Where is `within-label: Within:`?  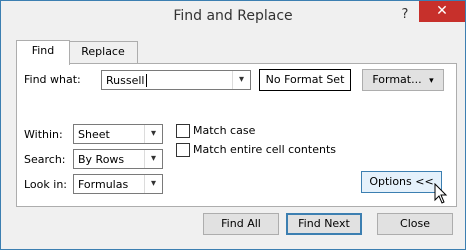
within-label: Within: is located at coordinates (43, 134).